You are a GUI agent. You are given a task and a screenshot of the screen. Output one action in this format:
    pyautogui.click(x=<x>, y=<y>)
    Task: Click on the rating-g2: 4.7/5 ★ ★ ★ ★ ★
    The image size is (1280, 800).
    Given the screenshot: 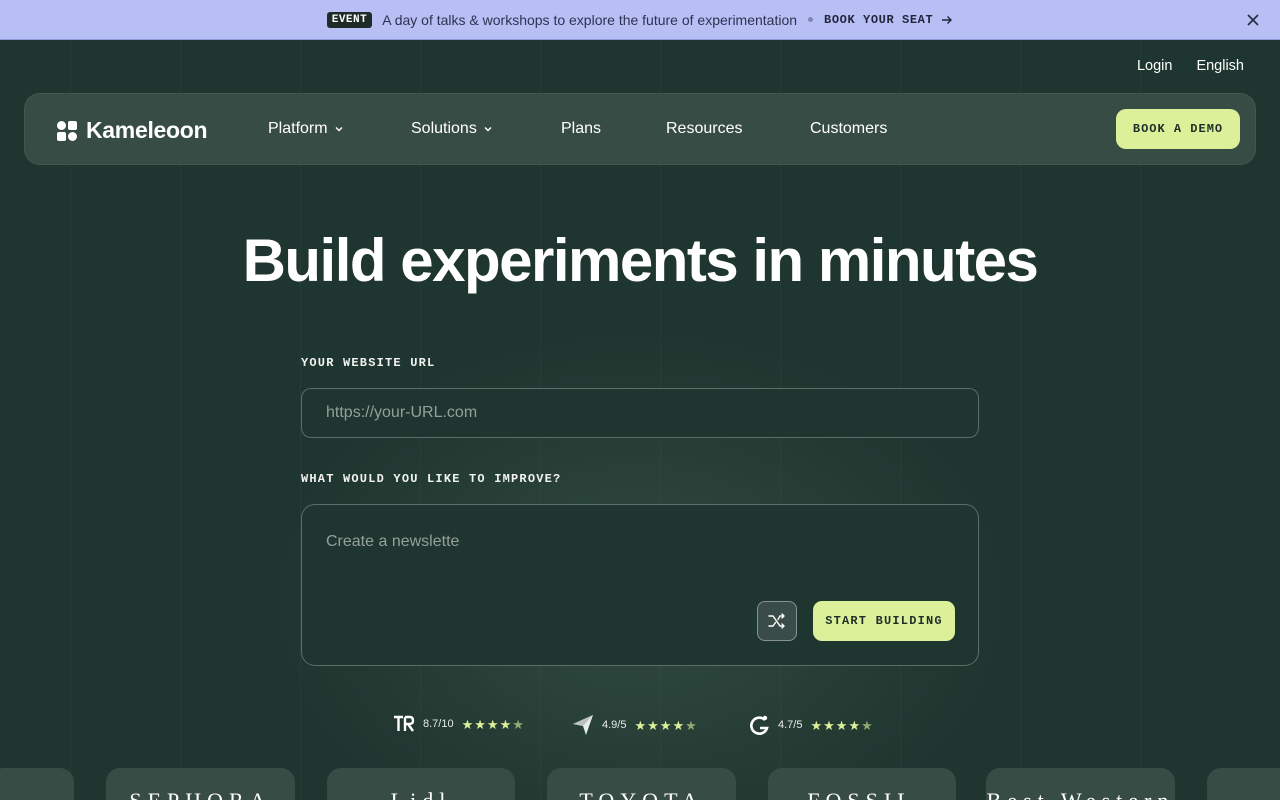 What is the action you would take?
    pyautogui.click(x=810, y=725)
    